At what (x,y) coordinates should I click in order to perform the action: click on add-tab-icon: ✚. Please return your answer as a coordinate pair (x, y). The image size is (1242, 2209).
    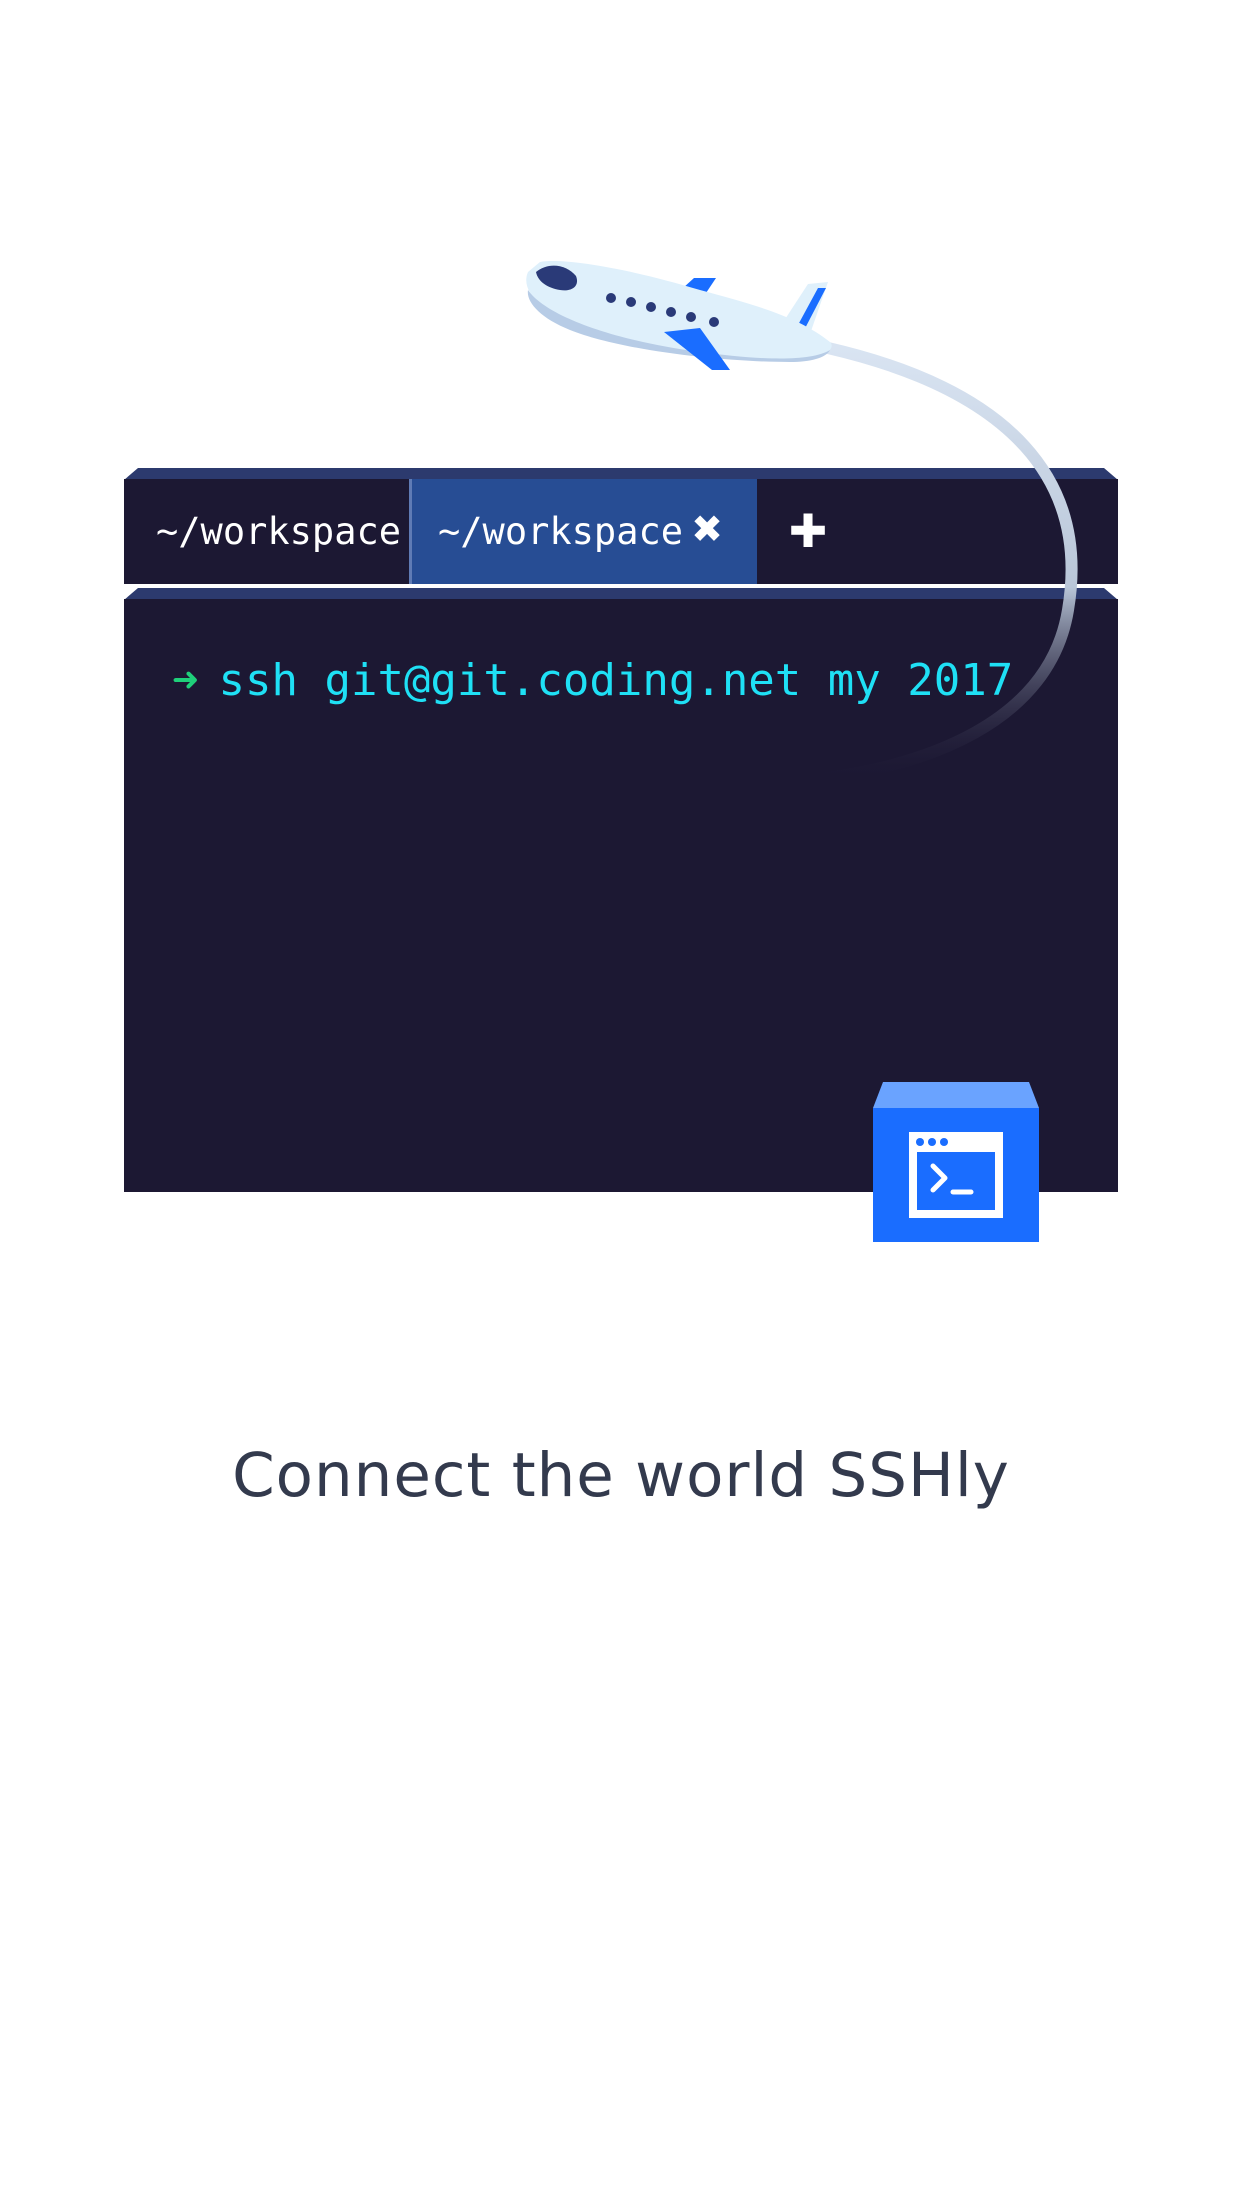
    Looking at the image, I should click on (808, 531).